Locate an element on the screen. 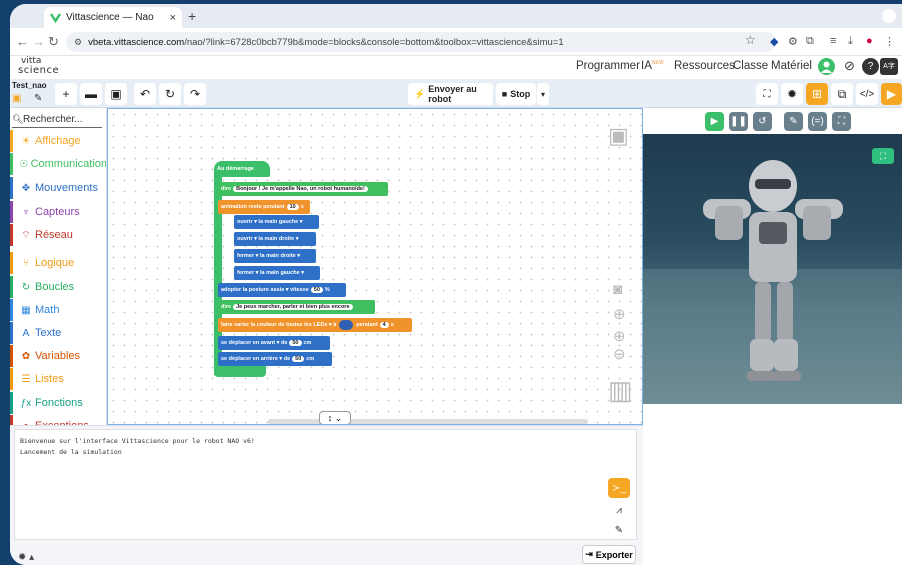  browser-tab: Vittascience — Nao × is located at coordinates (113, 17).